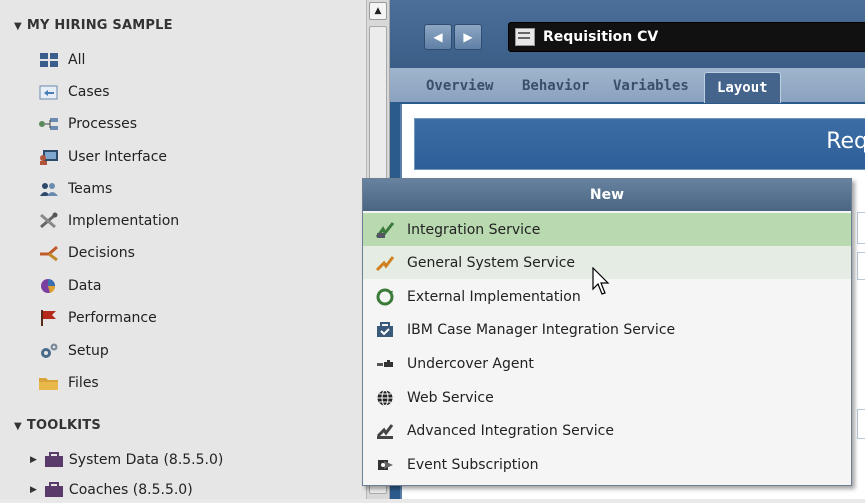 The width and height of the screenshot is (865, 503). I want to click on integration-service-icon, so click(385, 230).